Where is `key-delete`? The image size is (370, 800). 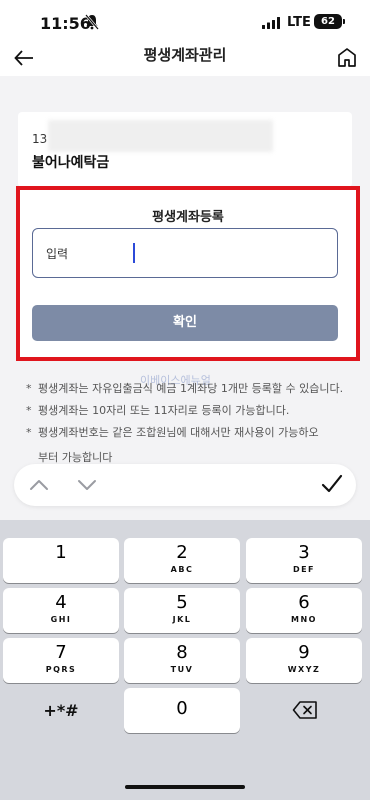
key-delete is located at coordinates (304, 710).